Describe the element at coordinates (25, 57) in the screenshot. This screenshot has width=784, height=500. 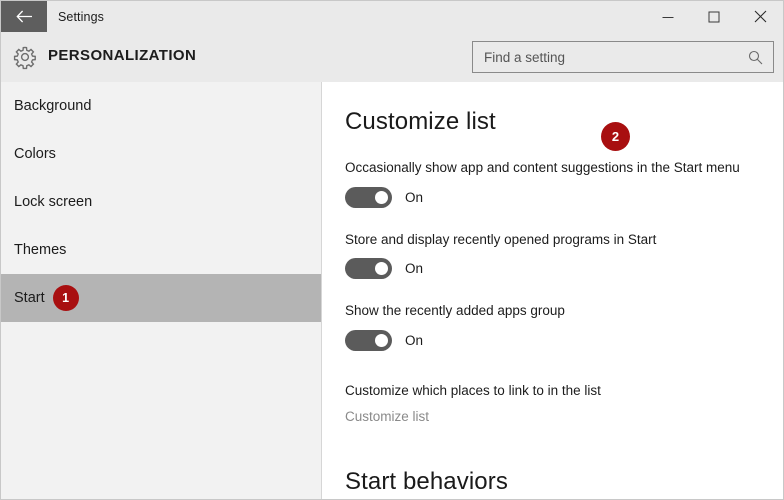
I see `gear-icon` at that location.